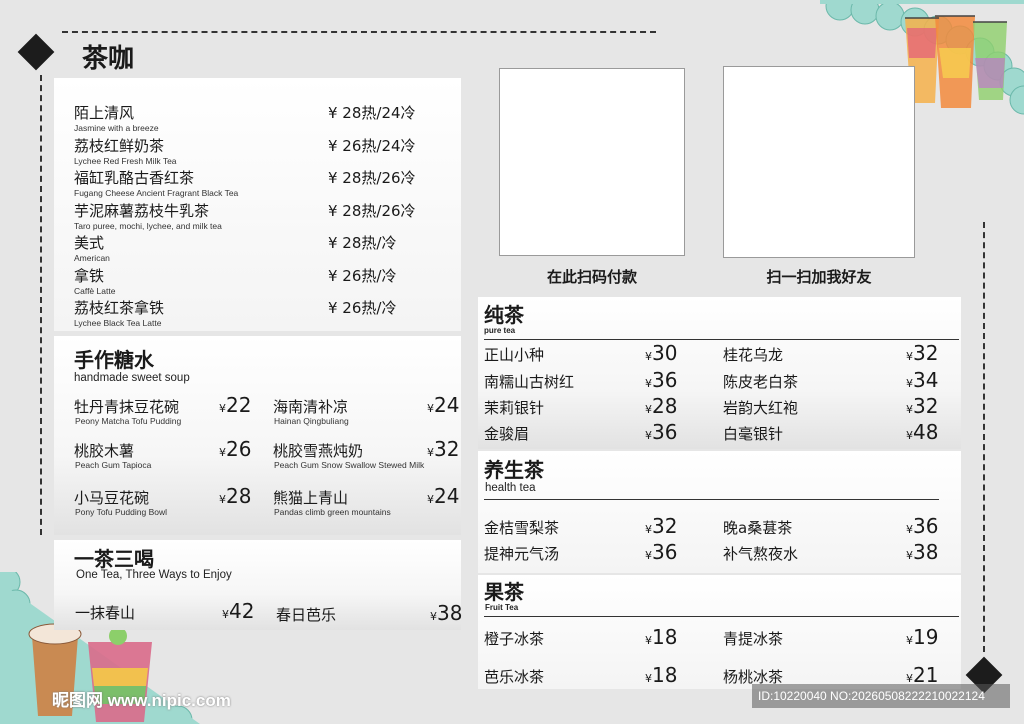 The width and height of the screenshot is (1024, 724). What do you see at coordinates (504, 592) in the screenshot?
I see `fruit-tea-title: 果茶` at bounding box center [504, 592].